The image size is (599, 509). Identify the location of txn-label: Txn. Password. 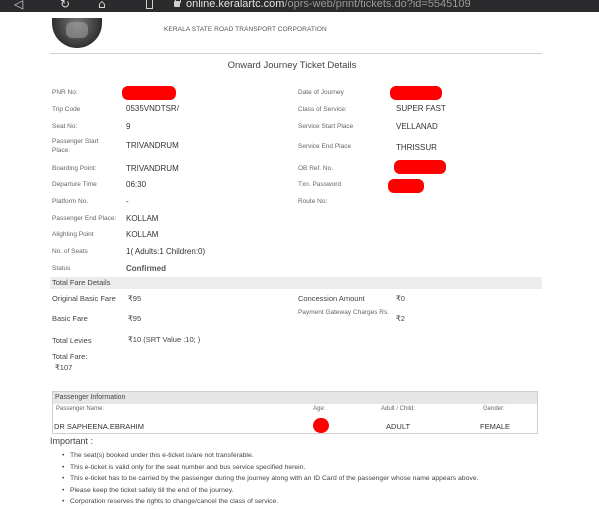
(319, 184).